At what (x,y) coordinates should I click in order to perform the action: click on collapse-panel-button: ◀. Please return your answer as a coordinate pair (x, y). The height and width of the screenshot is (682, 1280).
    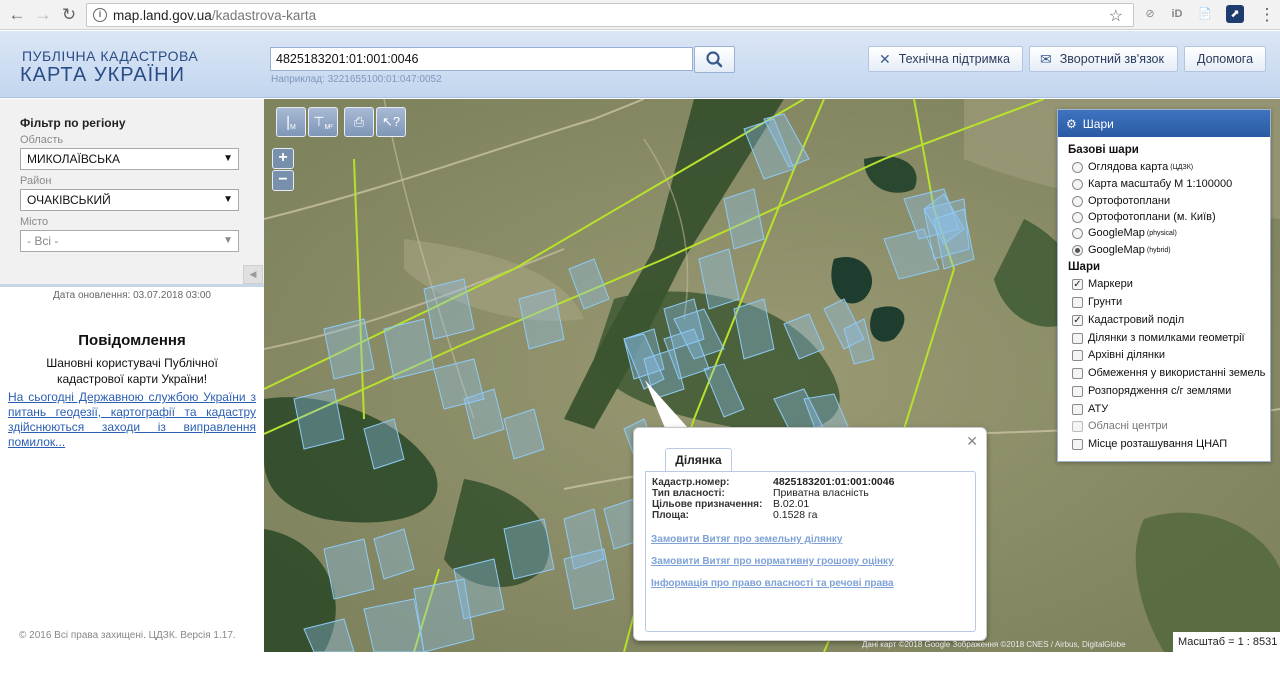
    Looking at the image, I should click on (253, 274).